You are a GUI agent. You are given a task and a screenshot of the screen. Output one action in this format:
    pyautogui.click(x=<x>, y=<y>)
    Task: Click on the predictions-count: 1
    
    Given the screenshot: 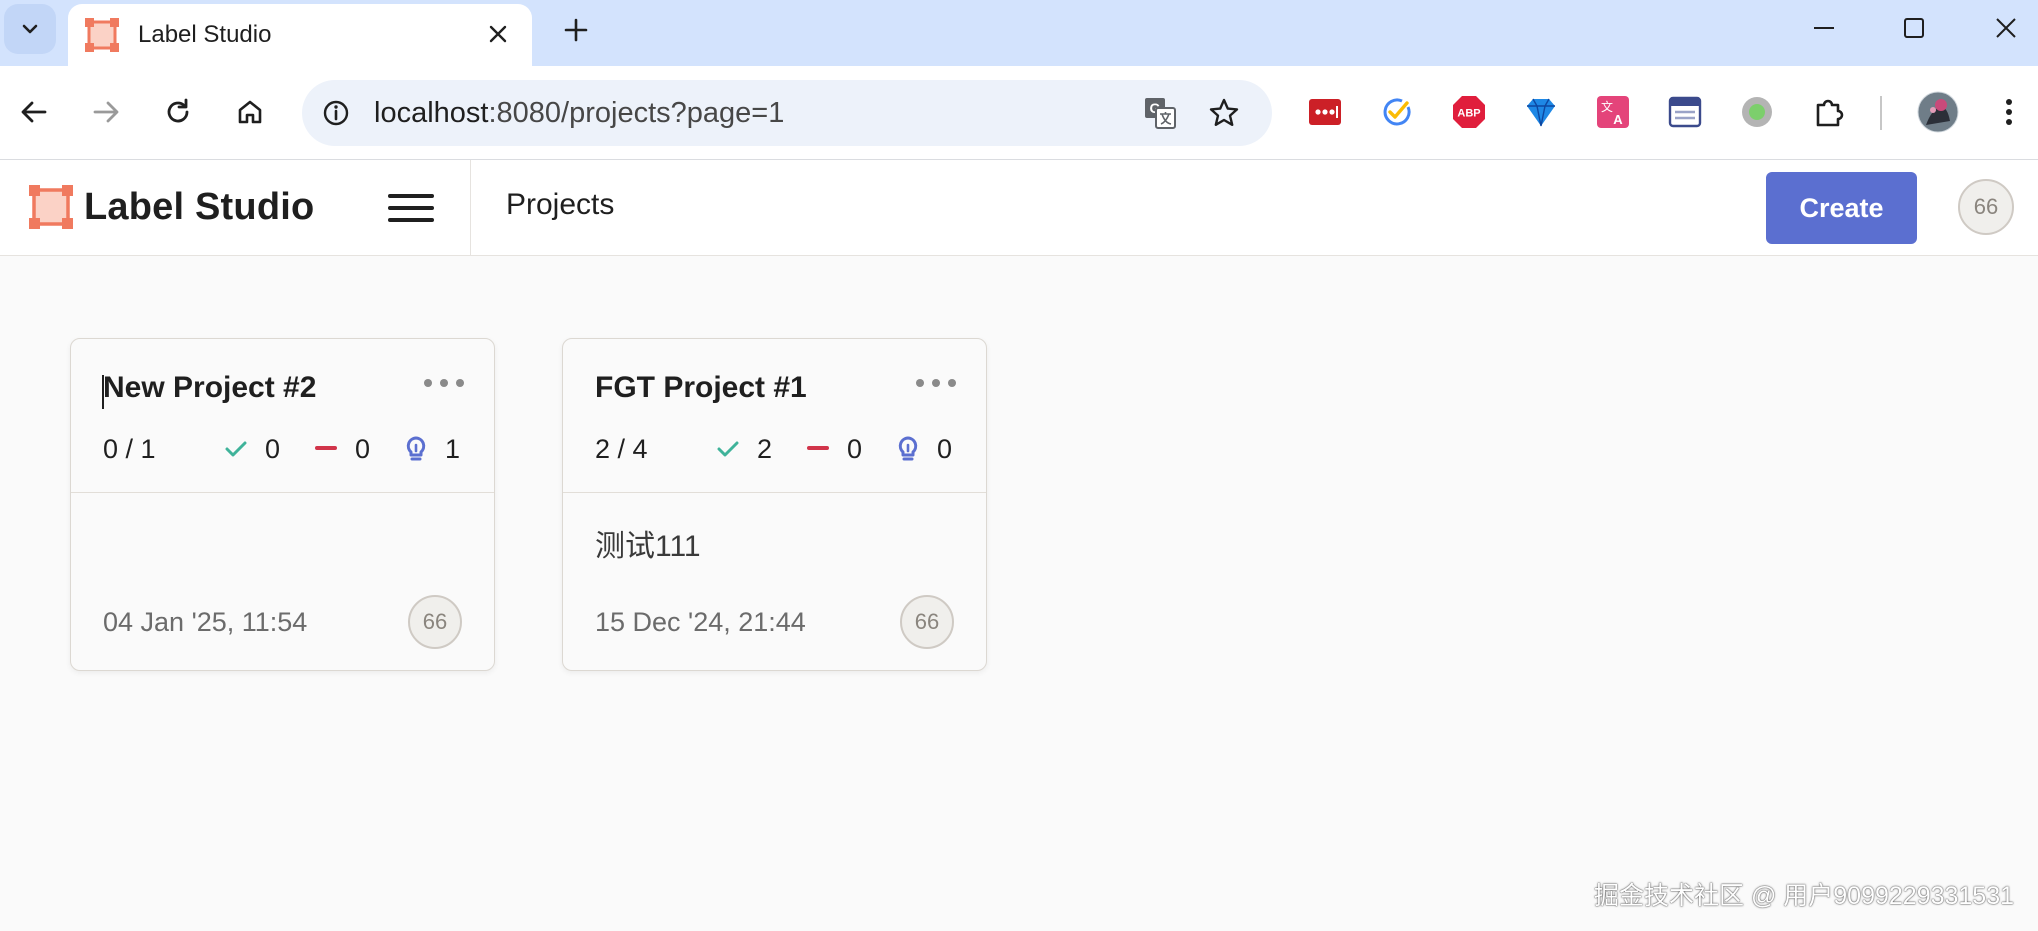 What is the action you would take?
    pyautogui.click(x=453, y=448)
    